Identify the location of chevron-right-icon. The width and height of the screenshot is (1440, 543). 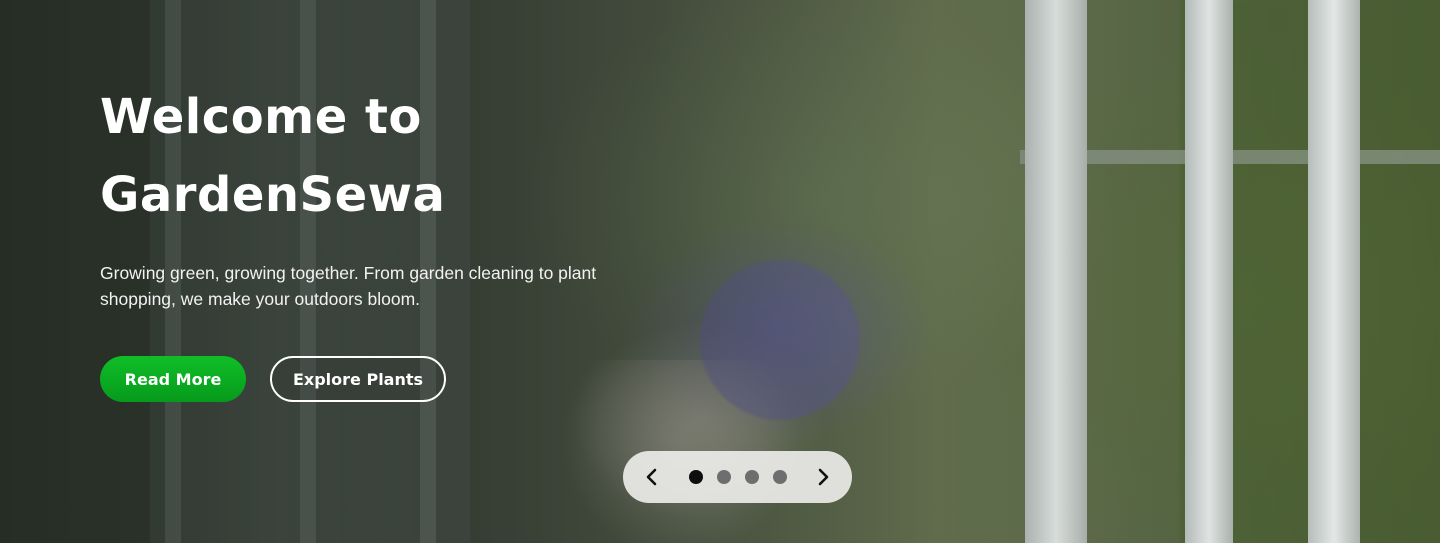
(824, 477).